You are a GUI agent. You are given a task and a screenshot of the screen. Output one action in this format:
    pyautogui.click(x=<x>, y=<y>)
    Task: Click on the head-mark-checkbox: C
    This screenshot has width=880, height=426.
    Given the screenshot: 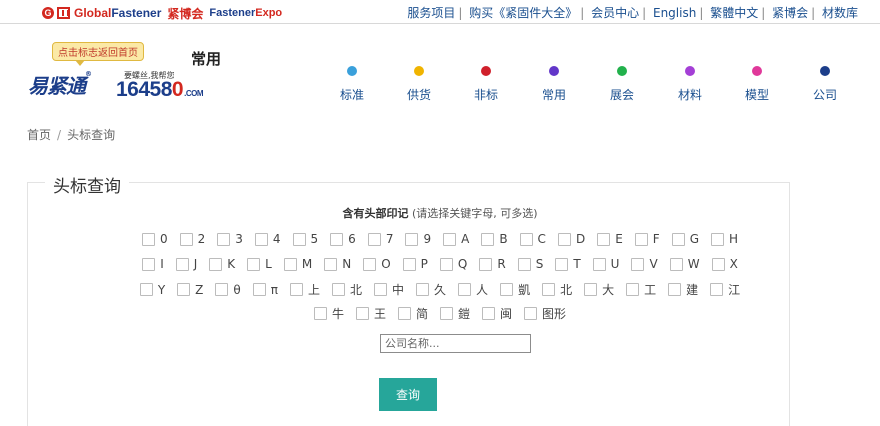 What is the action you would take?
    pyautogui.click(x=532, y=239)
    